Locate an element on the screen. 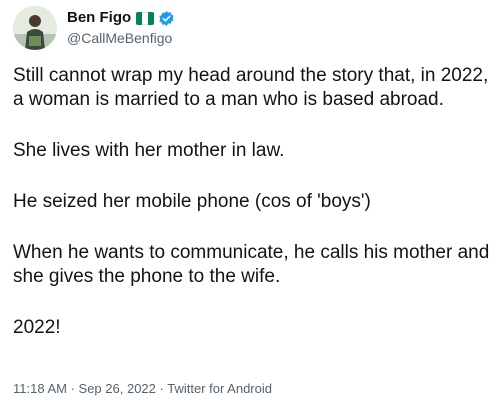  nigeria-flag-icon is located at coordinates (145, 18).